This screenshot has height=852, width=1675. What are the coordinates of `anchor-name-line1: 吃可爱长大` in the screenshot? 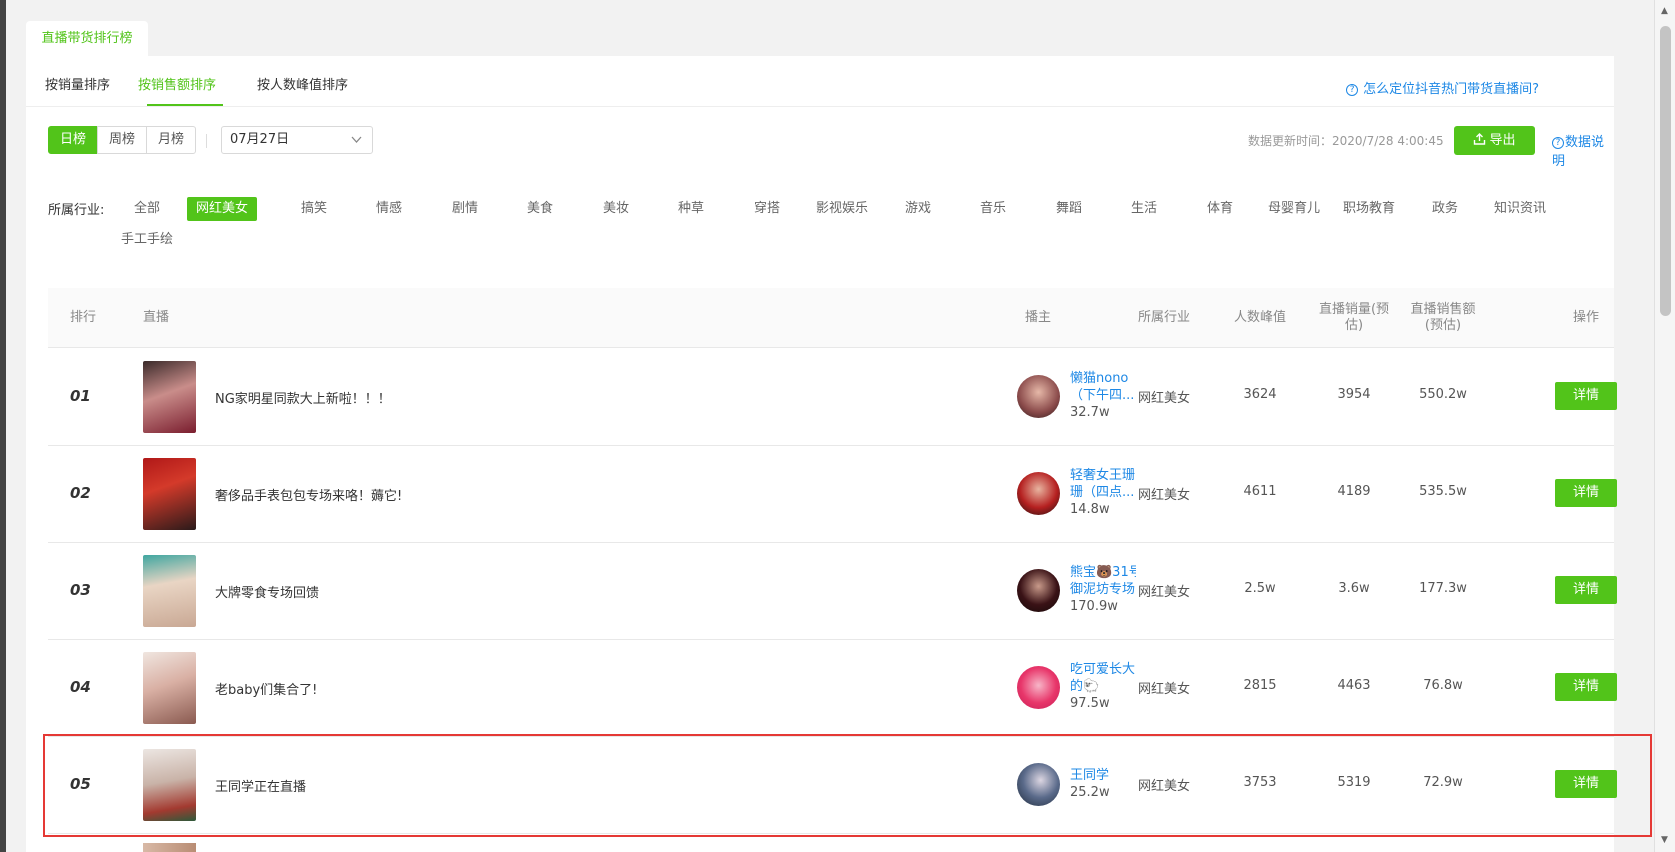 It's located at (1103, 669).